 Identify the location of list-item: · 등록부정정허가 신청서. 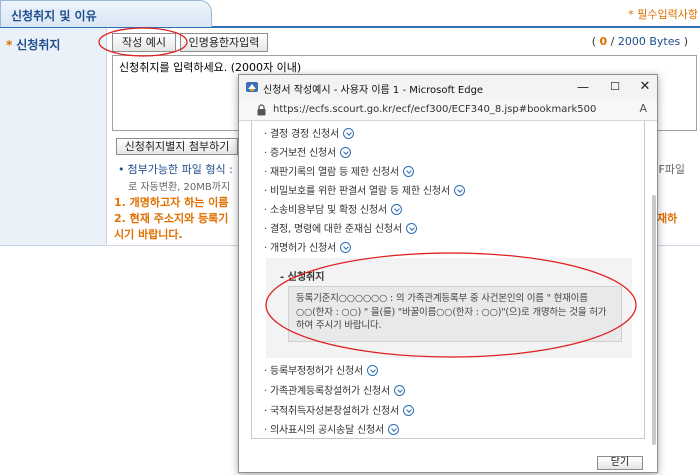
(321, 369).